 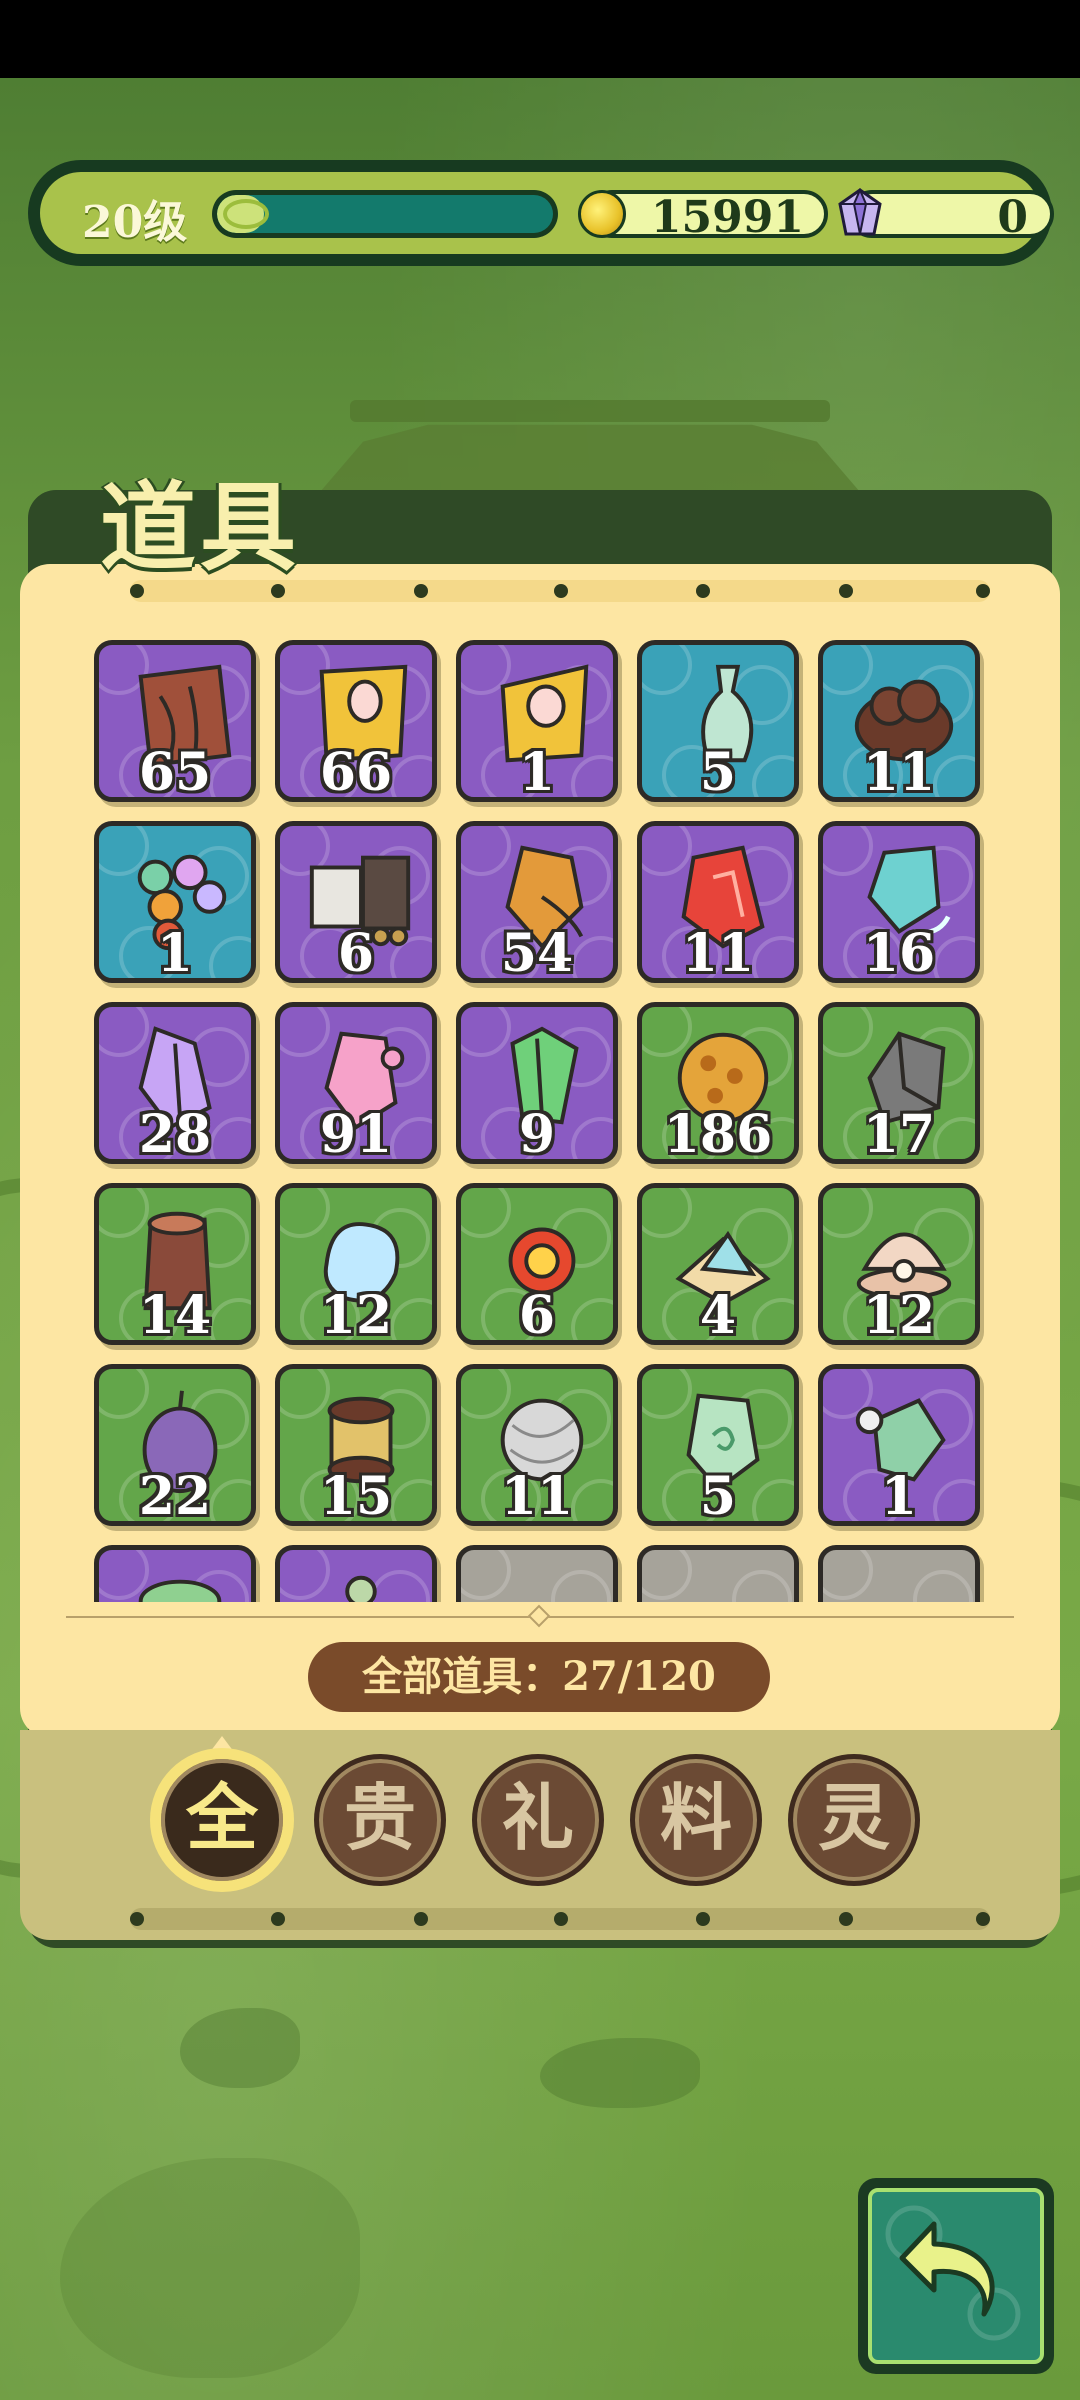 I want to click on item-count: 17, so click(x=899, y=1134).